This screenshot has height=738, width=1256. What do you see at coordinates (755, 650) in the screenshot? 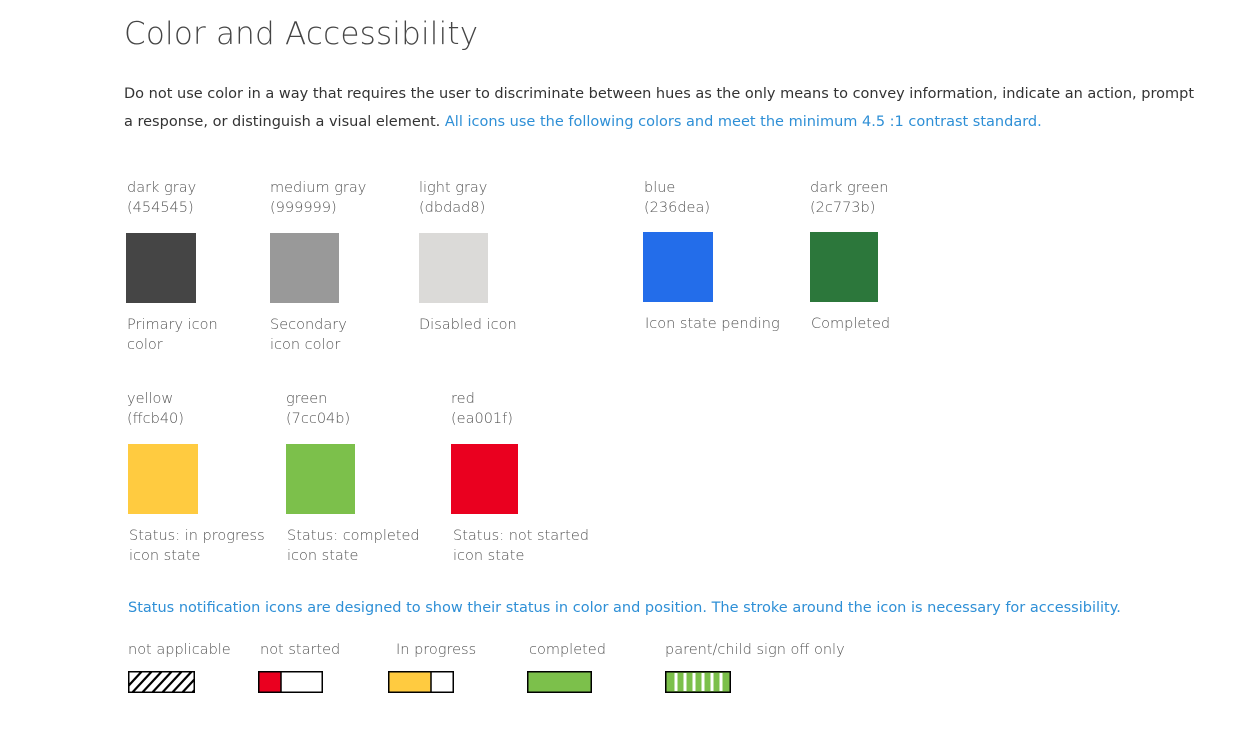
I see `legend-label: parent/child sign off only` at bounding box center [755, 650].